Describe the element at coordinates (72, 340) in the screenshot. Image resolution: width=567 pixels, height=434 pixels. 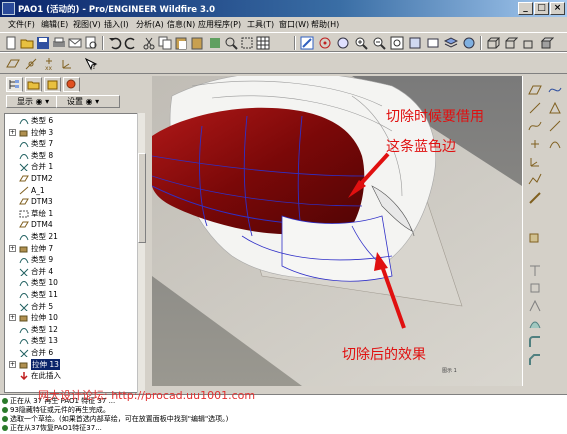
I see `tree-item: 类型 13` at that location.